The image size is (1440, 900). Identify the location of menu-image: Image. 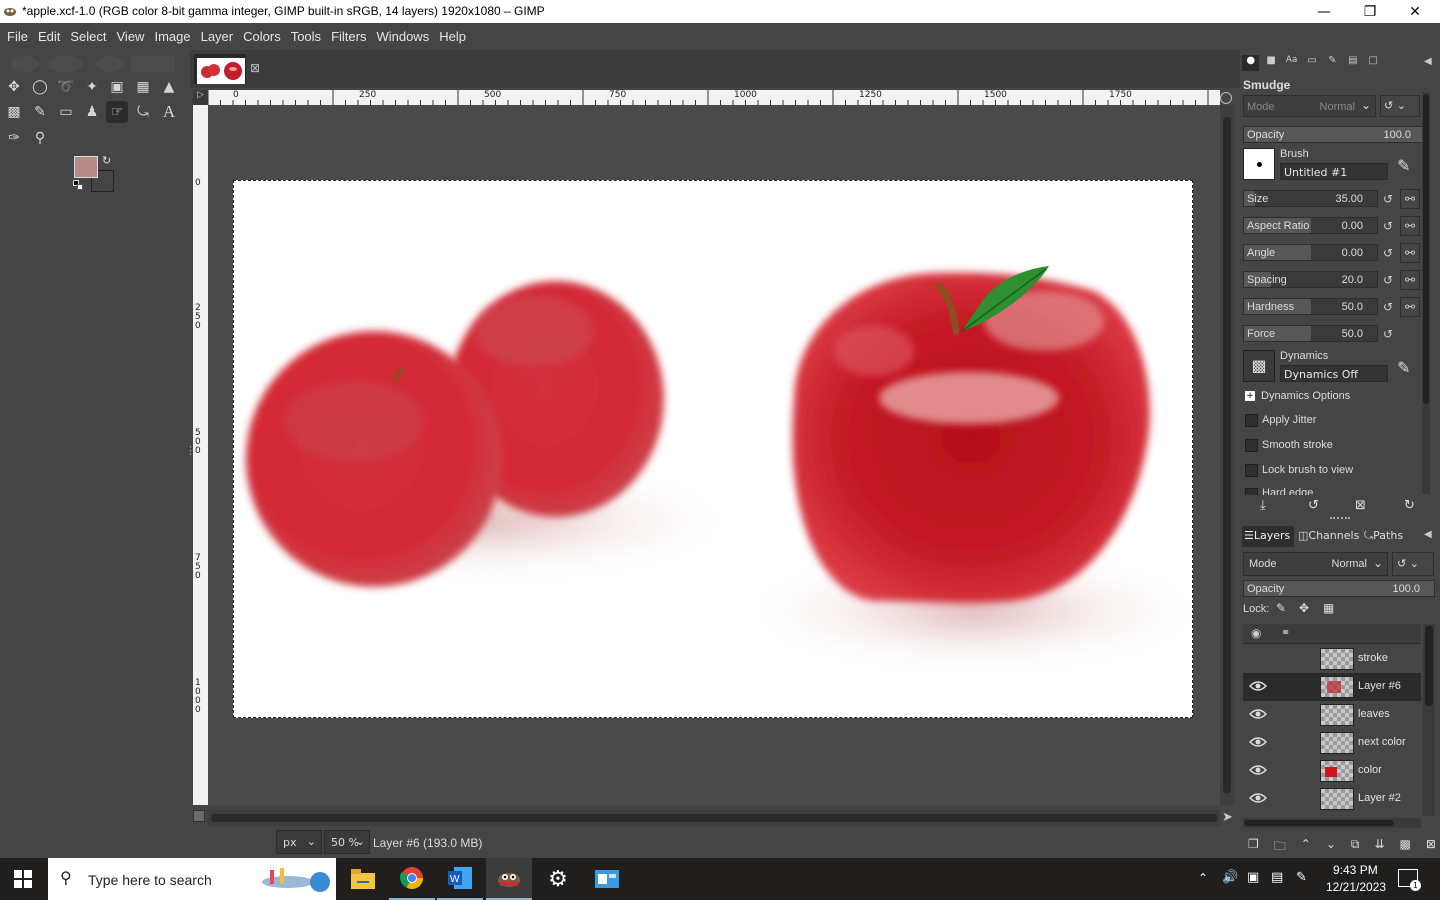
(172, 36).